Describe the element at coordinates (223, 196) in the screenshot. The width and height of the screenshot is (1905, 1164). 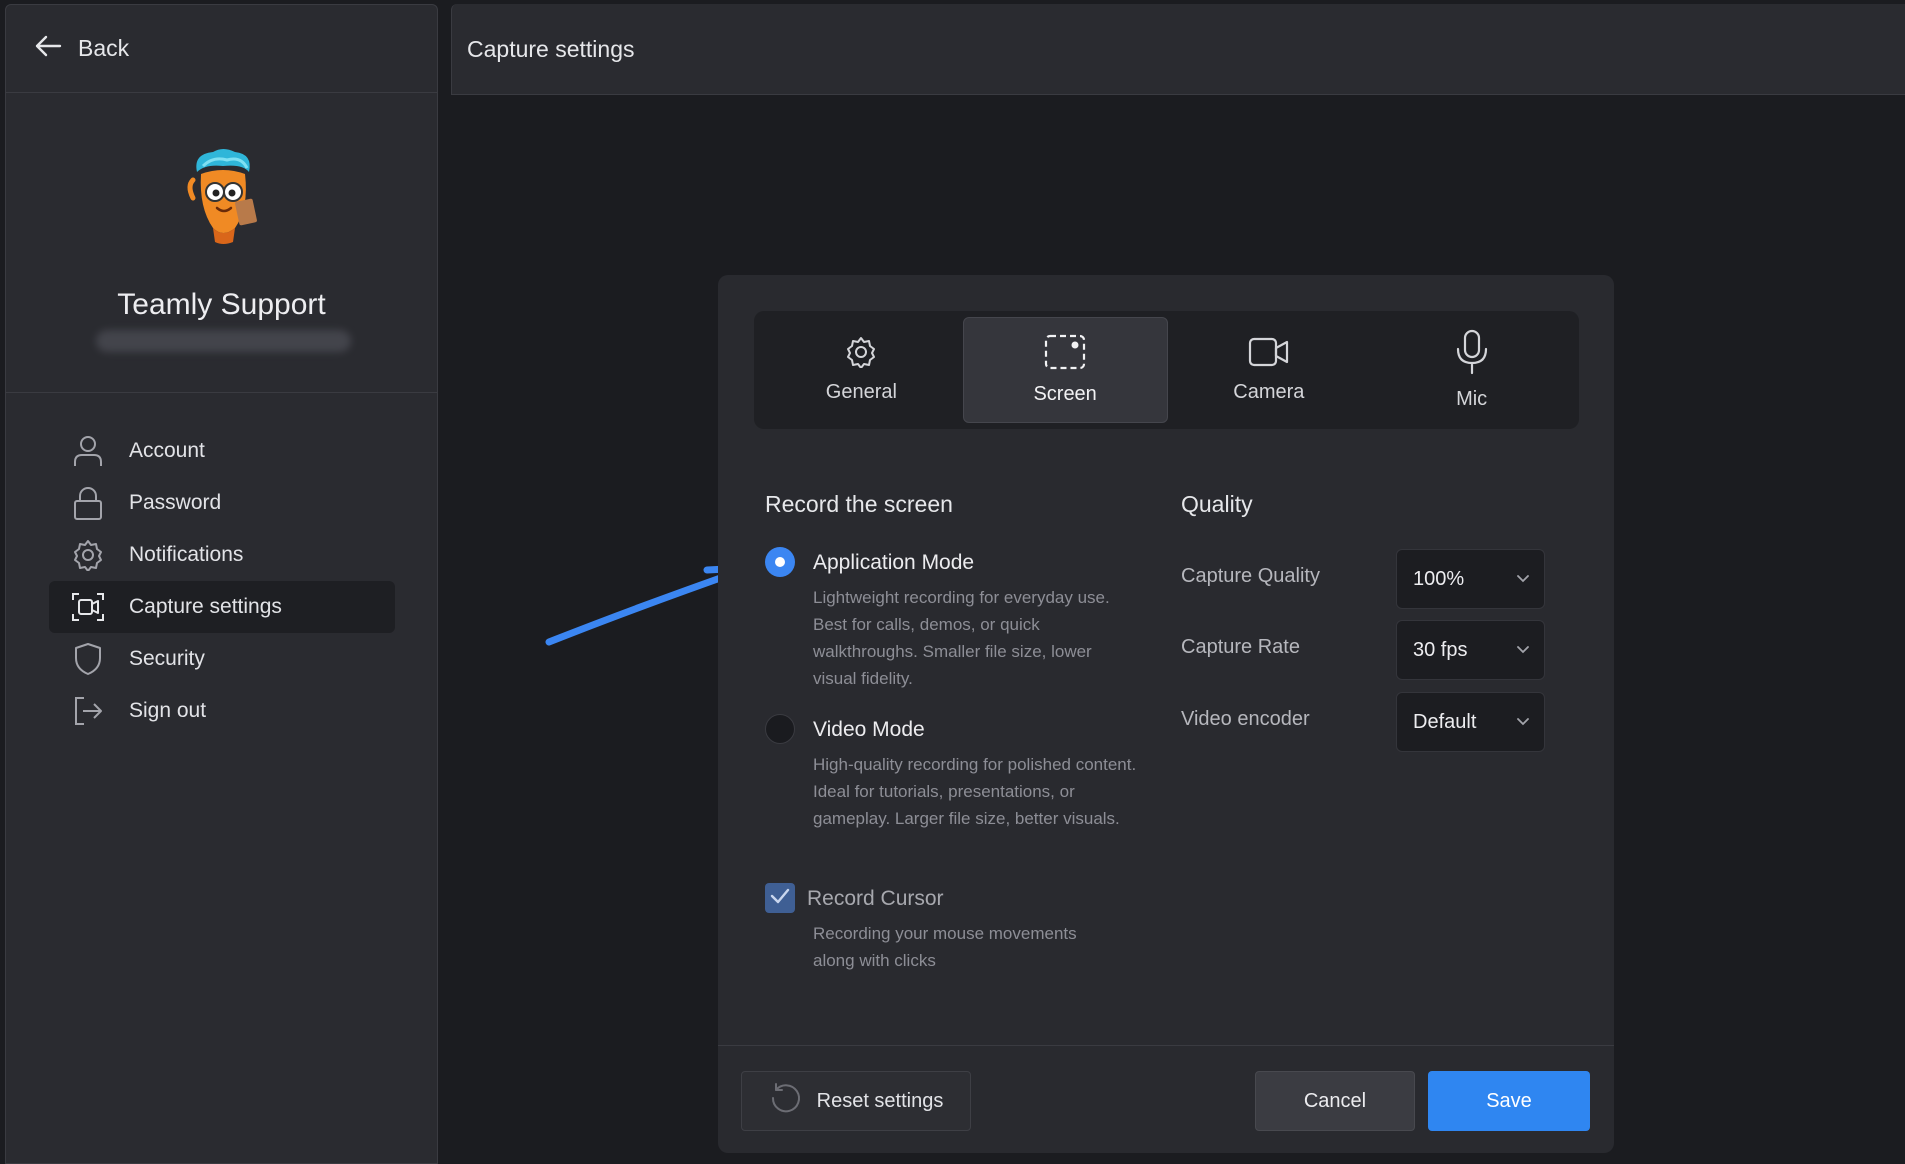
I see `avatar` at that location.